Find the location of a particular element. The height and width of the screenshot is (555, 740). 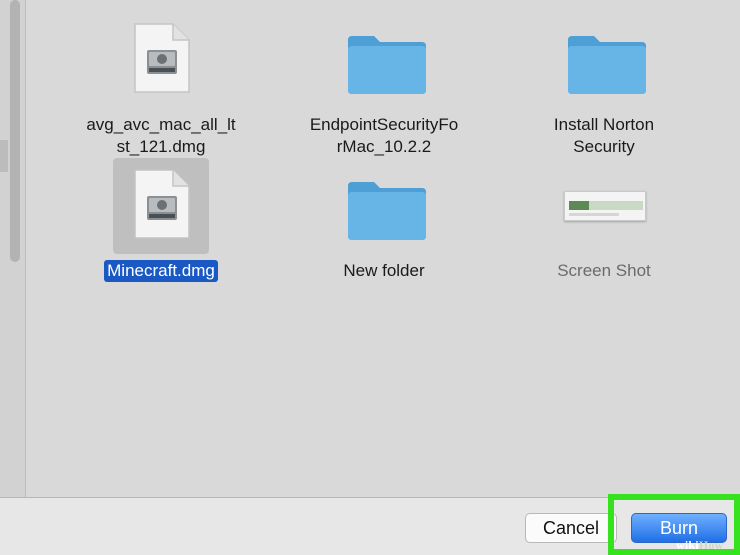

scrollbar is located at coordinates (13, 248).